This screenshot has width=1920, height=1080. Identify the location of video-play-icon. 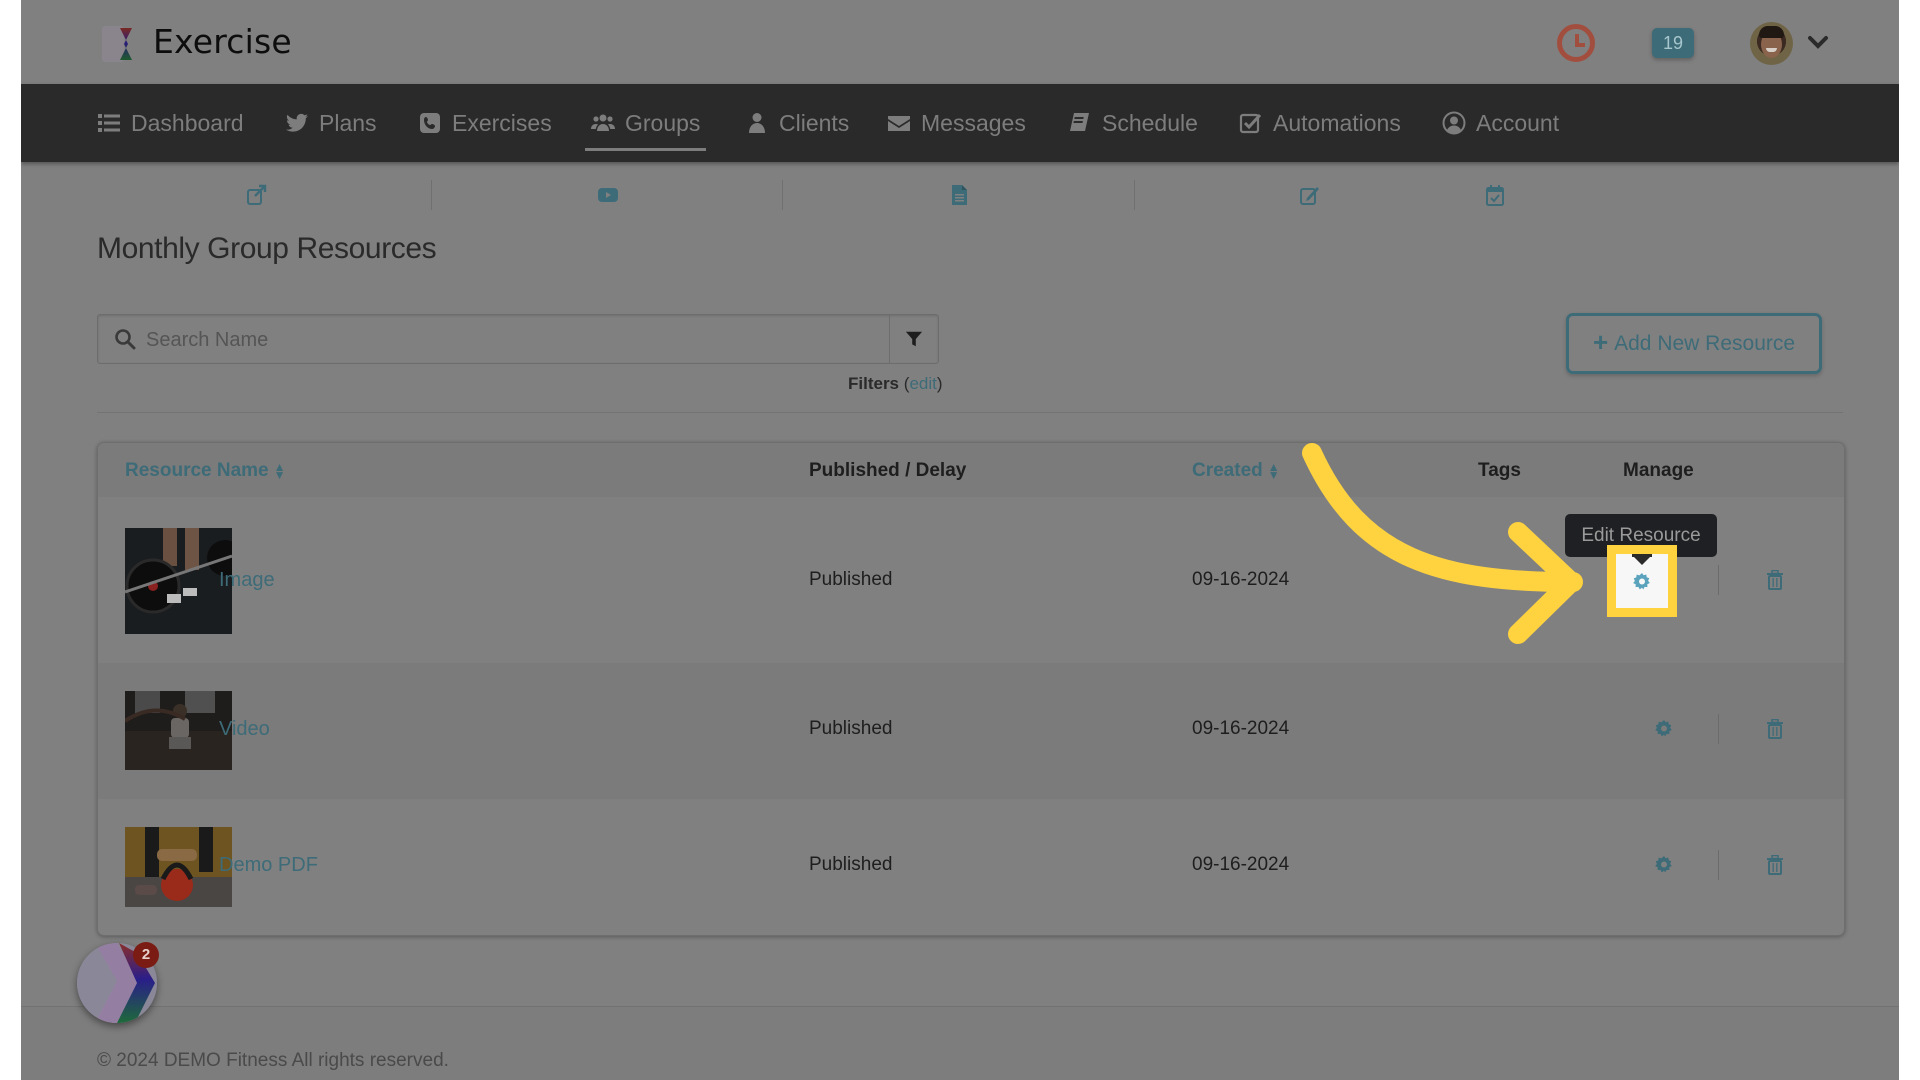
(608, 195).